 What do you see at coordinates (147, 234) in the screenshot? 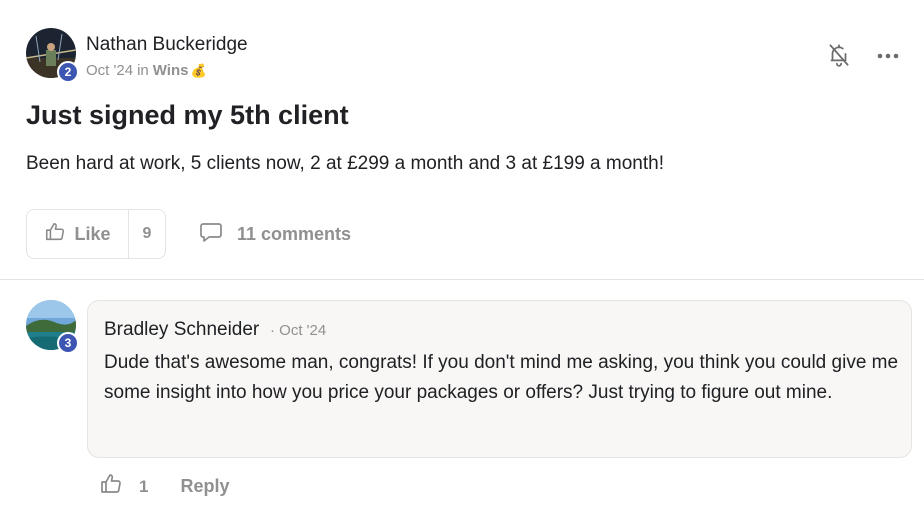
I see `like-count: 9` at bounding box center [147, 234].